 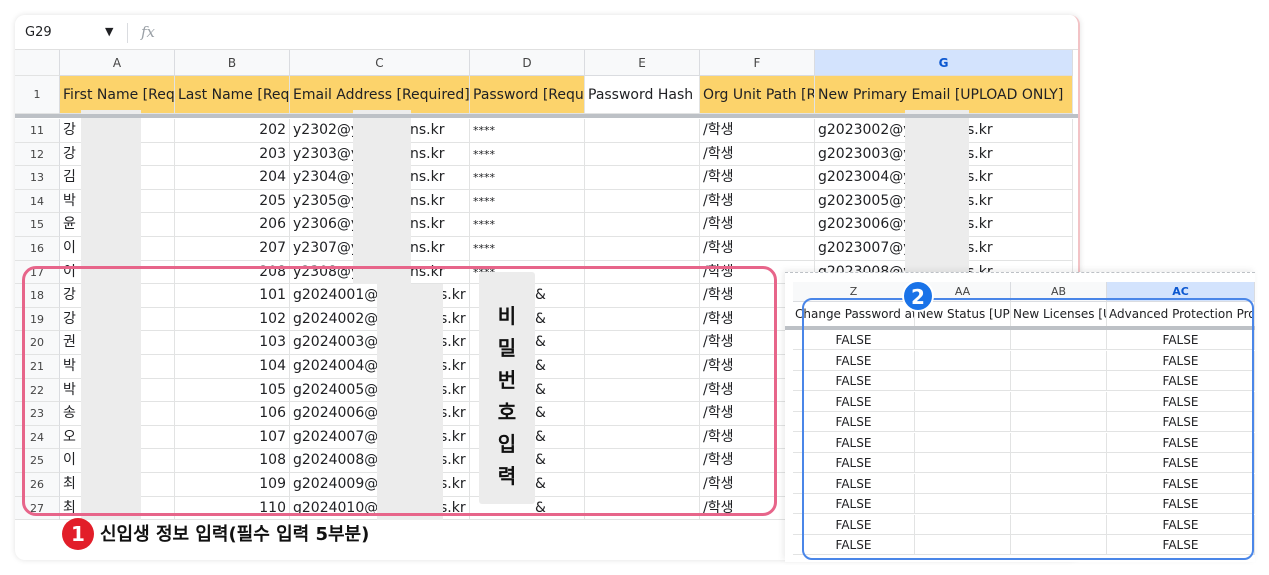 I want to click on row-header: 14, so click(x=37, y=201).